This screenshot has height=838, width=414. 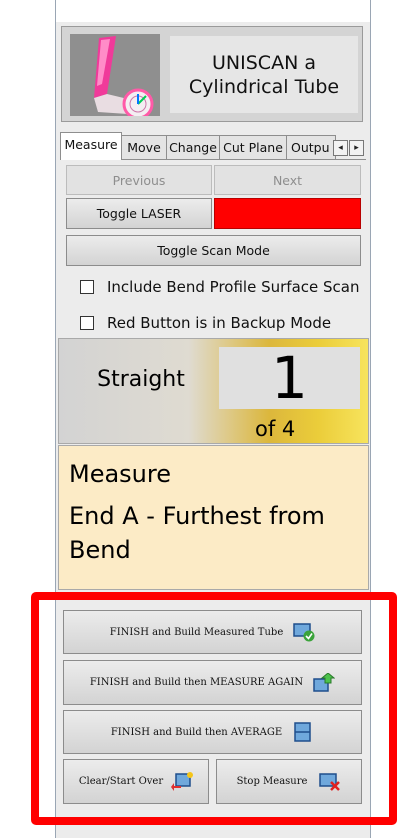 I want to click on instruction-detail: End A - Furthest from Bend, so click(x=197, y=533).